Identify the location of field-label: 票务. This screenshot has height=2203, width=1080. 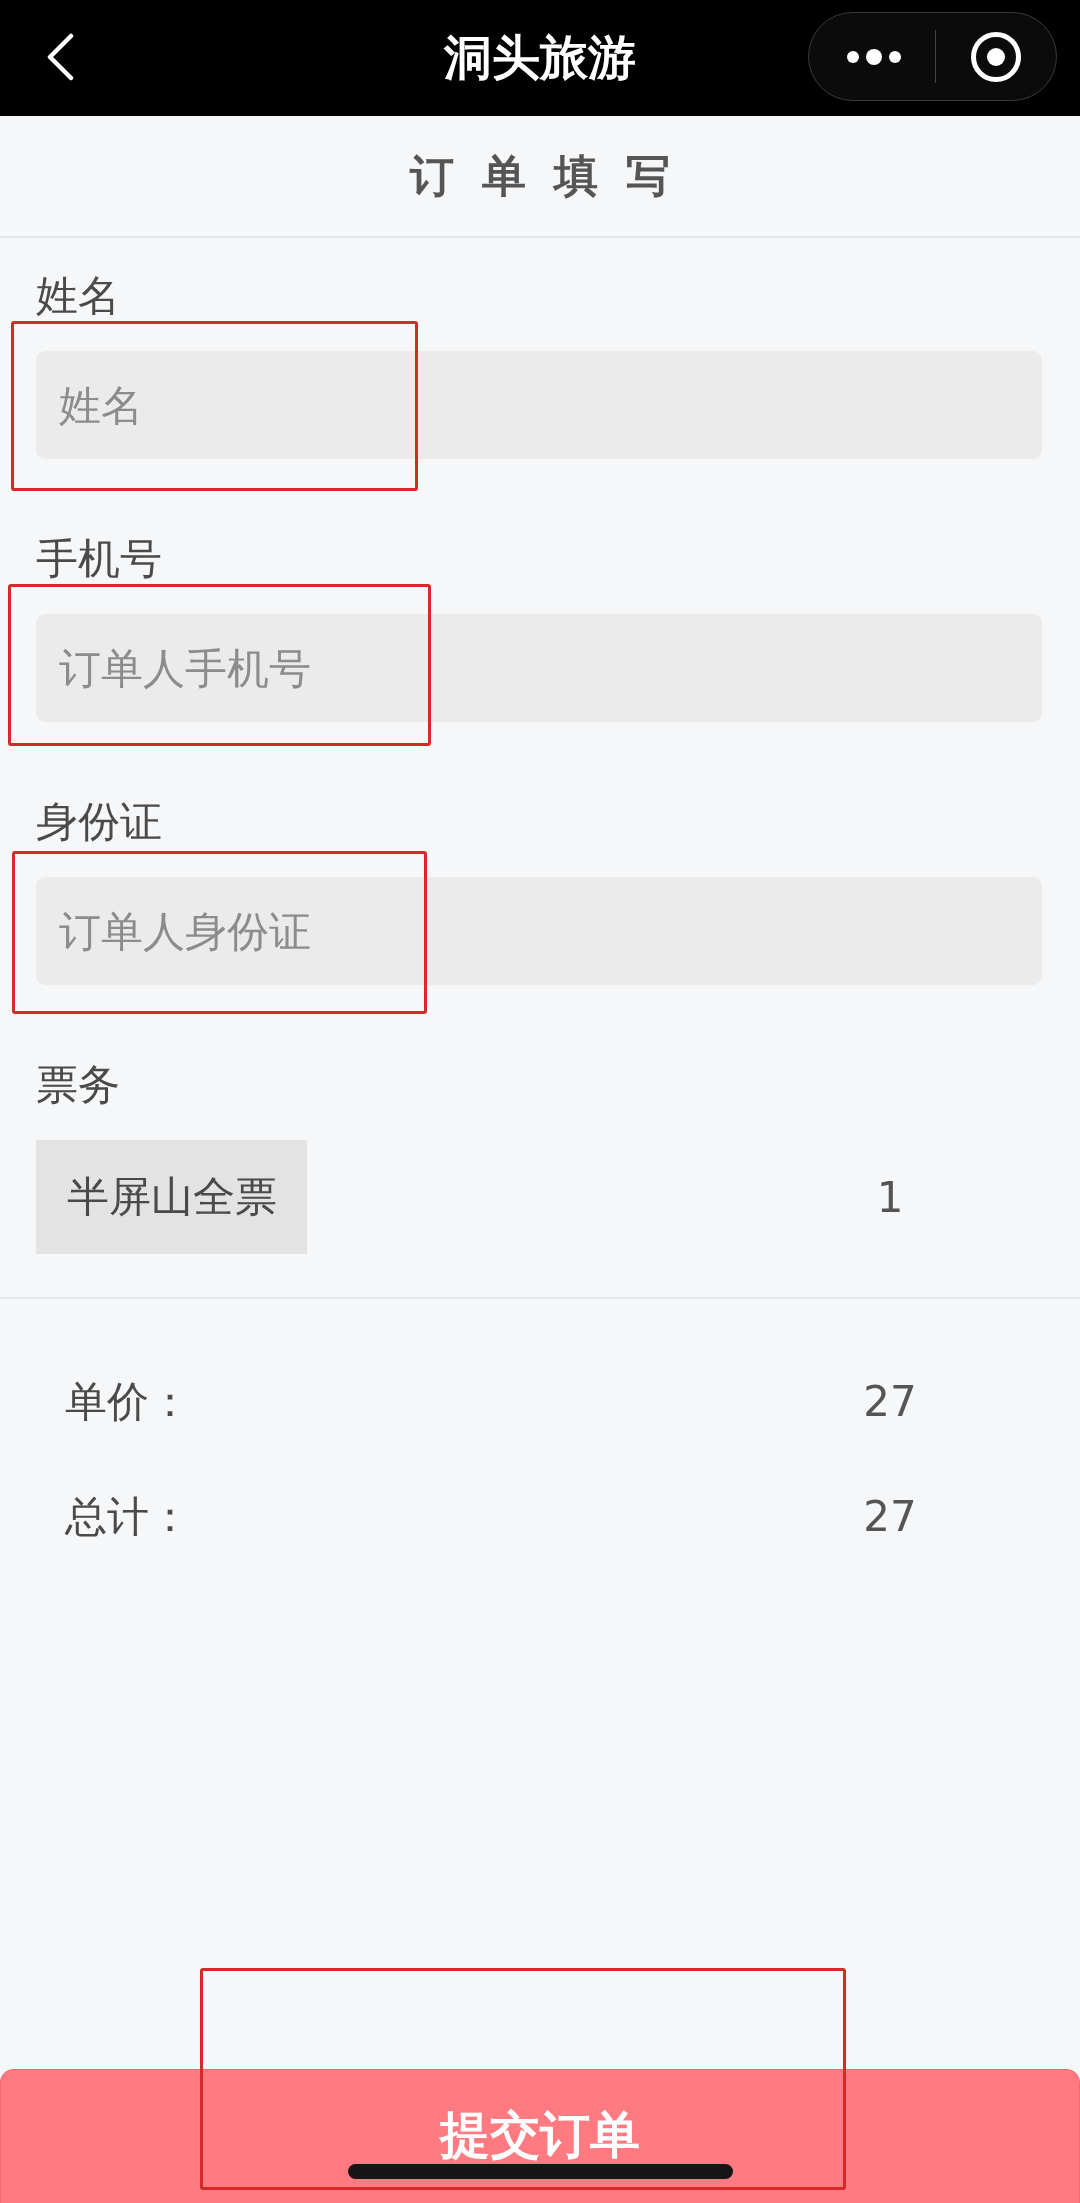
(78, 1085).